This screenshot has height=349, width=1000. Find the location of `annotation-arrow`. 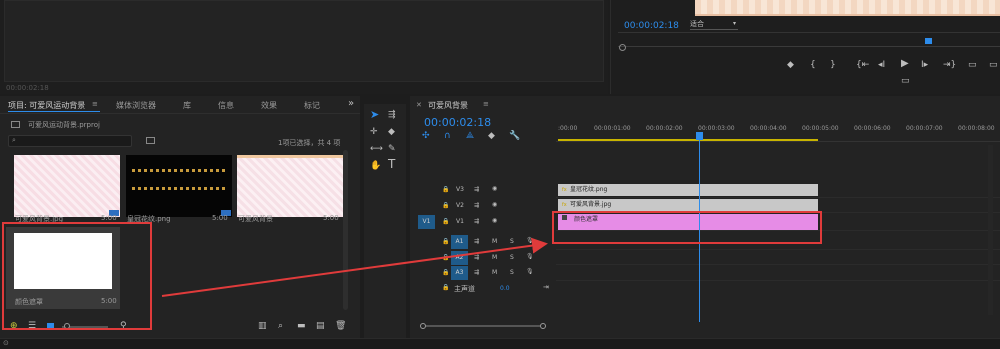

annotation-arrow is located at coordinates (354, 267).